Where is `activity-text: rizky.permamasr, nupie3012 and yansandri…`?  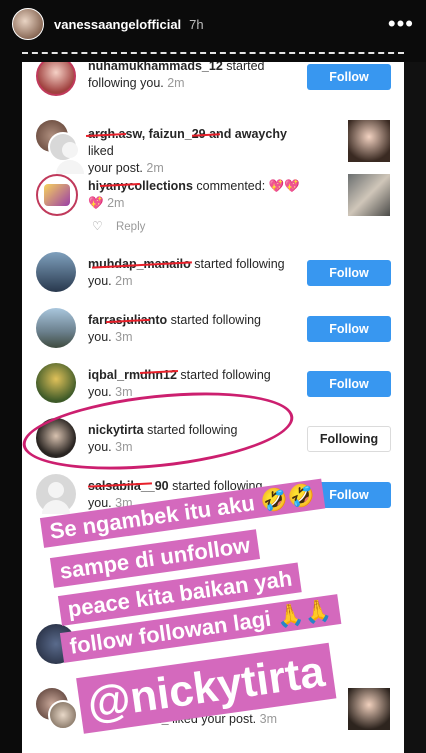
activity-text: rizky.permamasr, nupie3012 and yansandri… is located at coordinates (184, 710).